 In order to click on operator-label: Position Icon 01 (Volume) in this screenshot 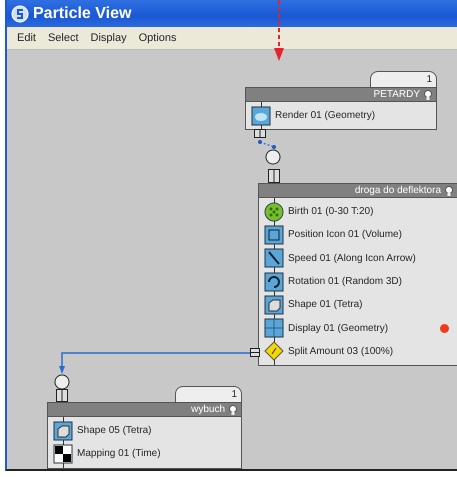, I will do `click(345, 234)`.